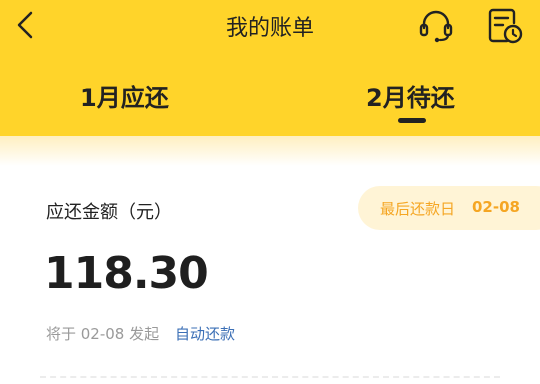  I want to click on top-bar: 我的账单, so click(270, 25).